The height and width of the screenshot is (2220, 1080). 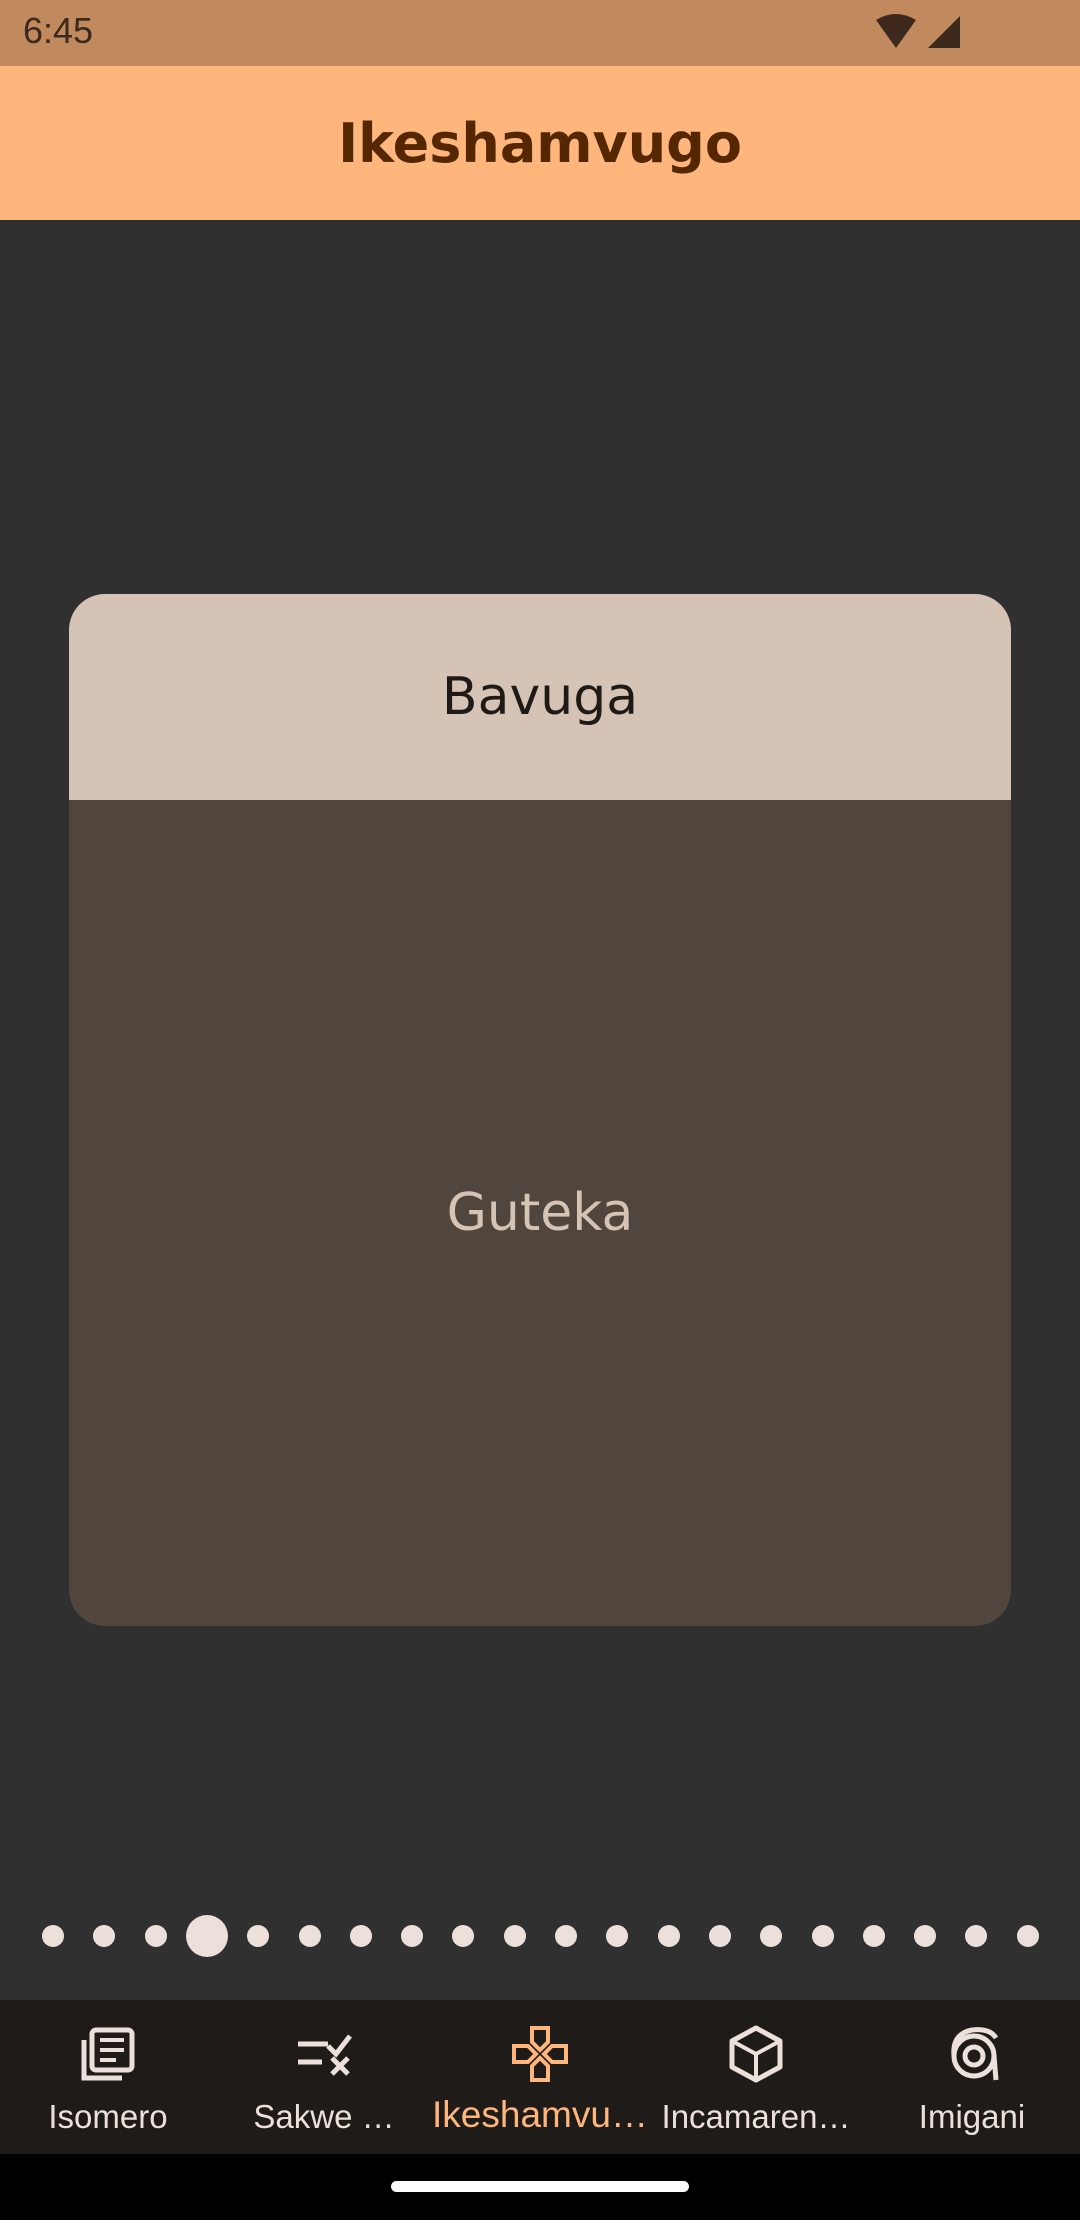 I want to click on system-gesture-area, so click(x=540, y=2187).